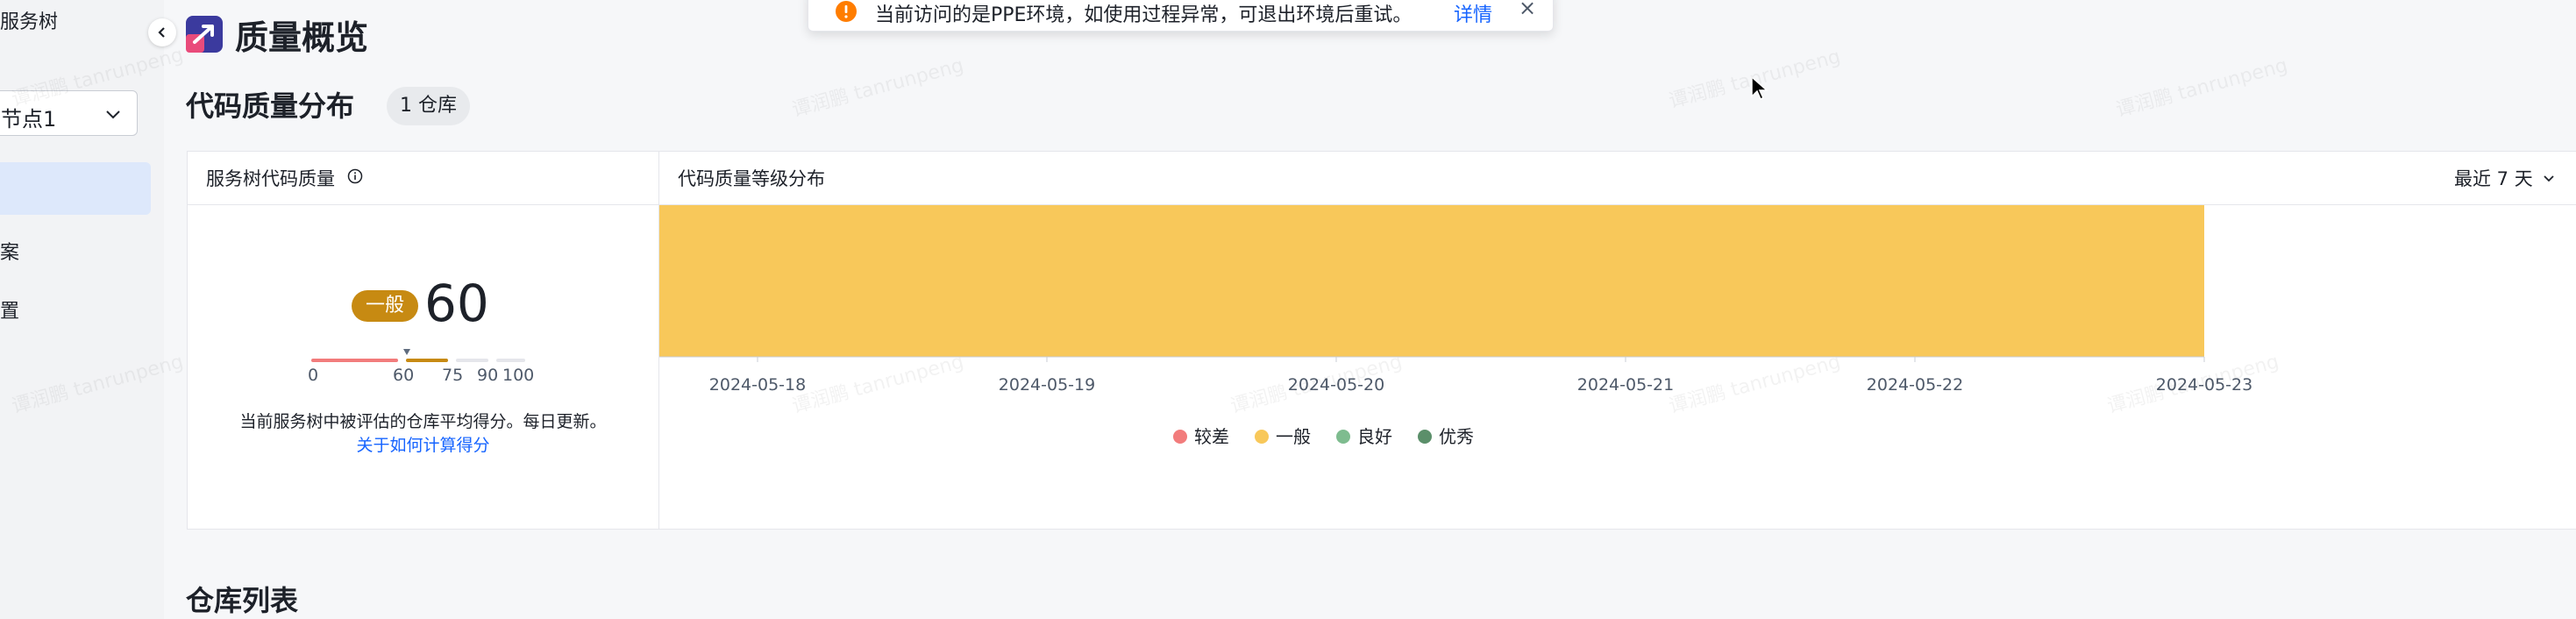 This screenshot has width=2576, height=619. I want to click on legend-dot-一般, so click(1262, 437).